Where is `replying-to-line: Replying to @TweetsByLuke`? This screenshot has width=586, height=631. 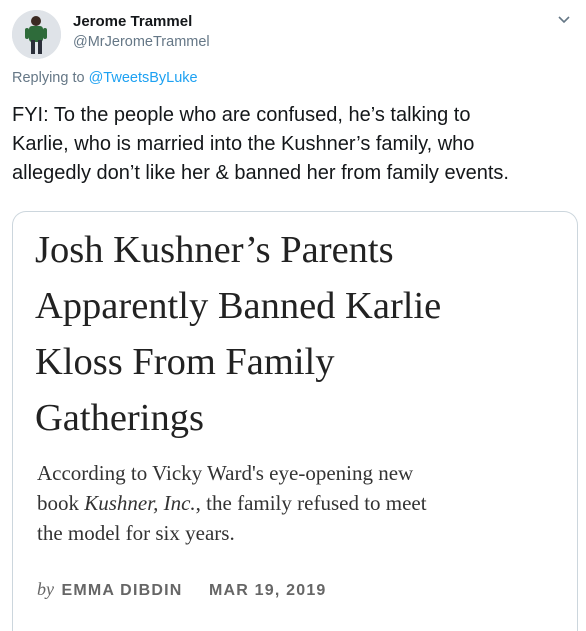 replying-to-line: Replying to @TweetsByLuke is located at coordinates (105, 78).